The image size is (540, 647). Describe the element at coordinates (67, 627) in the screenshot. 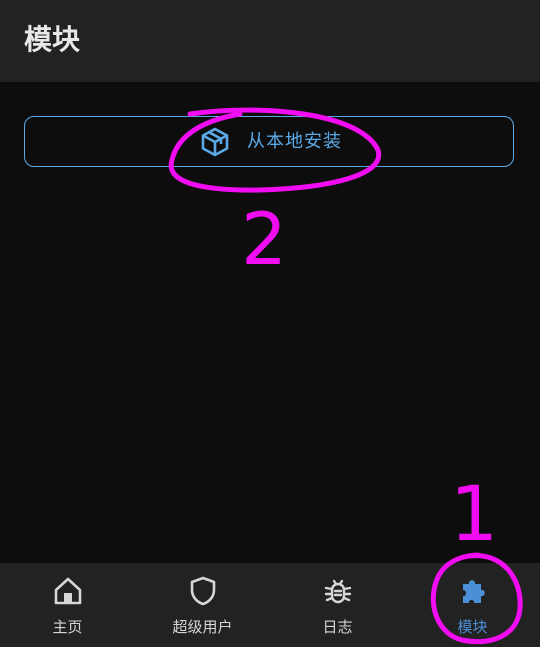

I see `nav-label-home: 主页` at that location.